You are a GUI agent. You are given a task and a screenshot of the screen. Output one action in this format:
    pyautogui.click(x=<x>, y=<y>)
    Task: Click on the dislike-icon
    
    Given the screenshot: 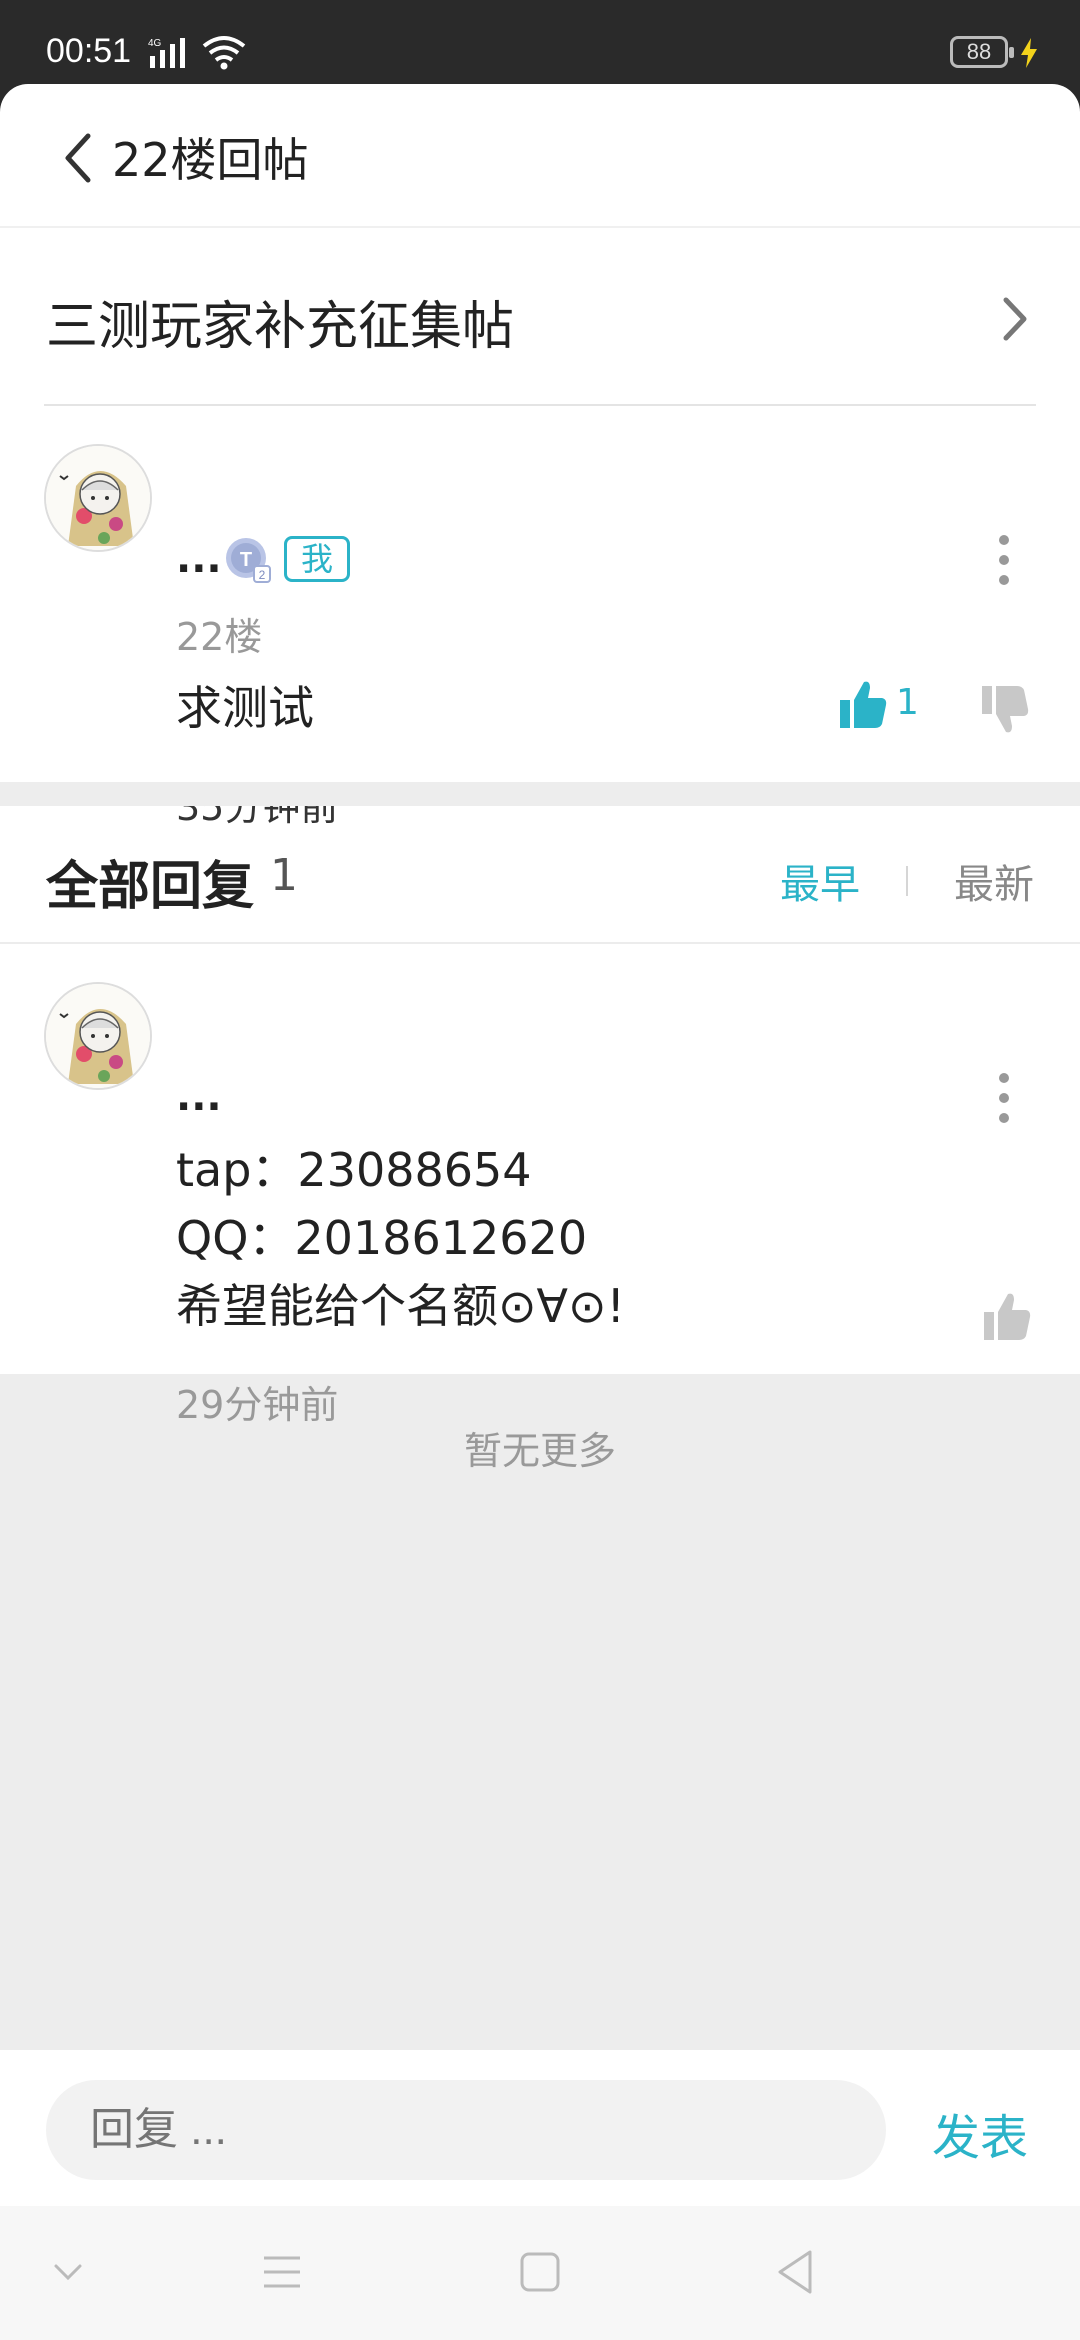 What is the action you would take?
    pyautogui.click(x=1005, y=710)
    